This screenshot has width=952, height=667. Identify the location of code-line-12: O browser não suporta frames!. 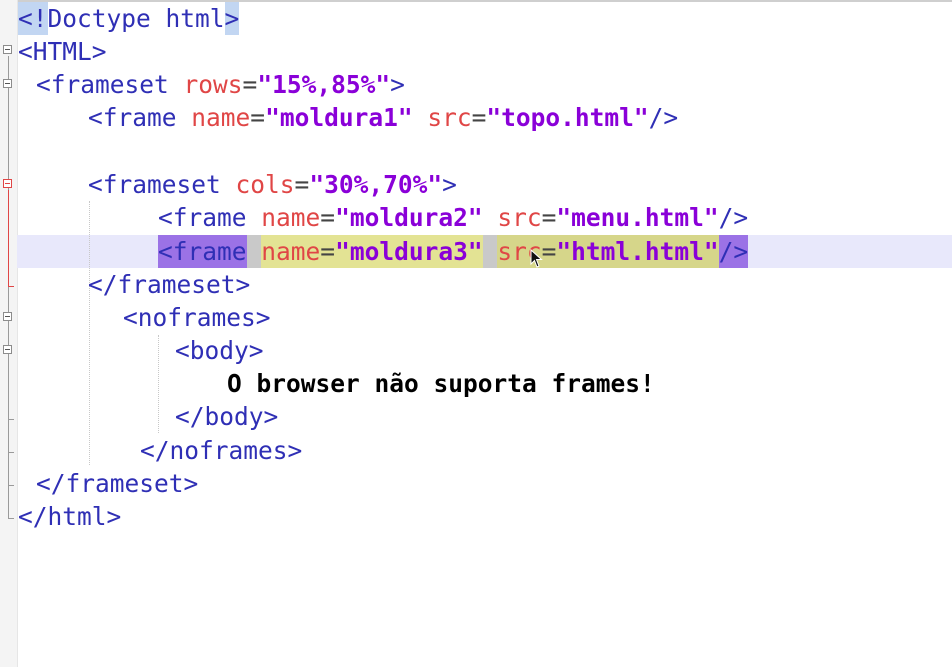
(441, 383).